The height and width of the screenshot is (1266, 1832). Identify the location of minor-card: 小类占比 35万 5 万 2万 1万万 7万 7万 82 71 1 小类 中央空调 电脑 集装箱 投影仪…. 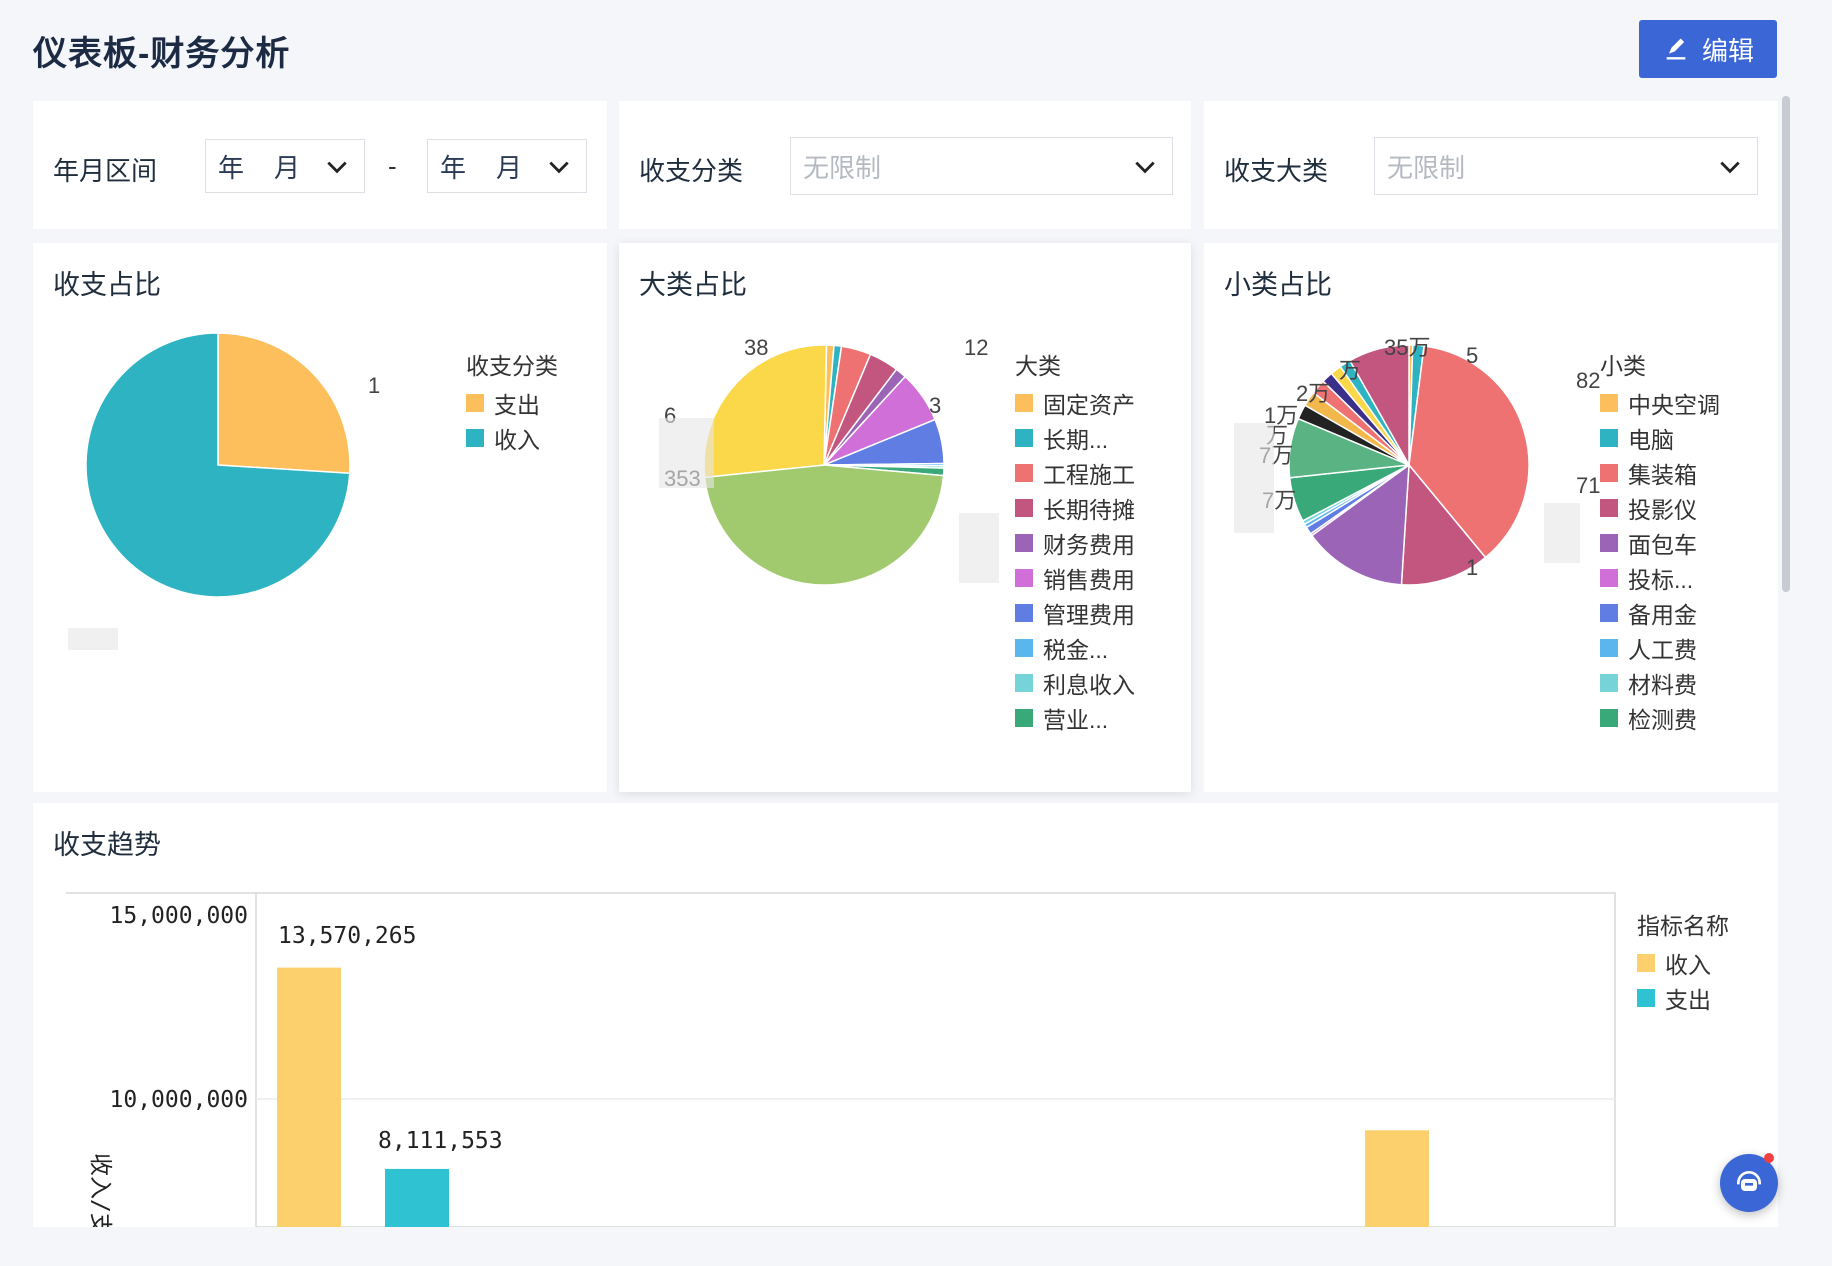
(1491, 517).